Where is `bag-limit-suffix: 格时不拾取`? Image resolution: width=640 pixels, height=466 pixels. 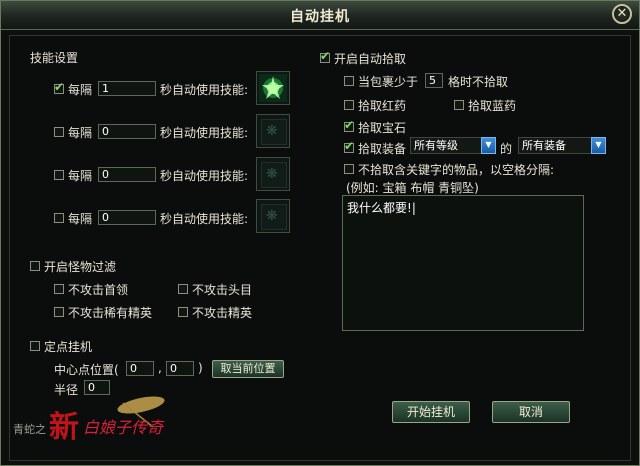 bag-limit-suffix: 格时不拾取 is located at coordinates (478, 82).